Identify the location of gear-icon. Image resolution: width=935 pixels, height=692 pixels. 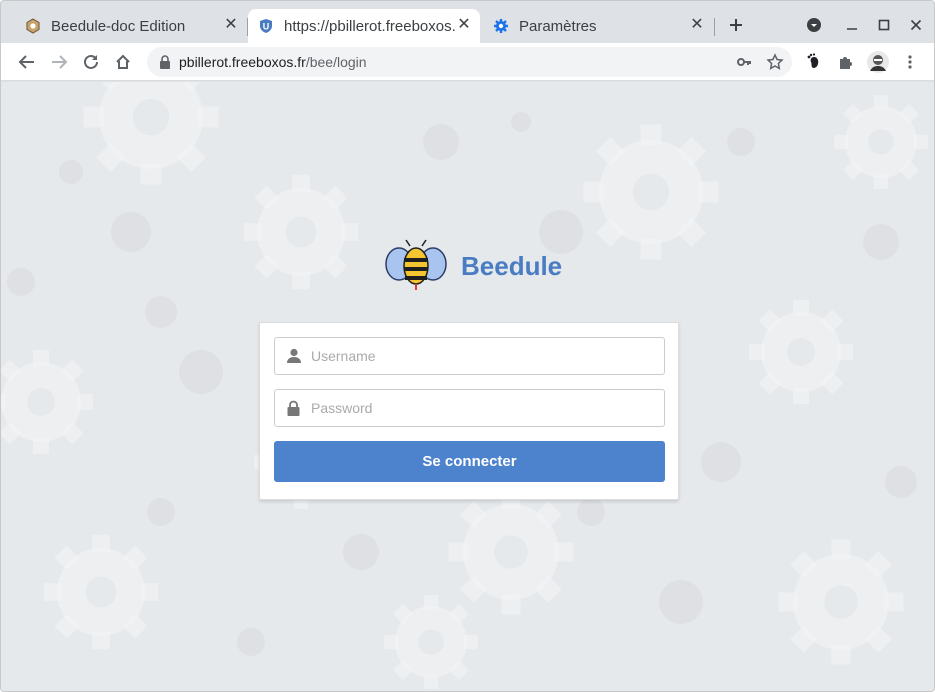
(501, 26).